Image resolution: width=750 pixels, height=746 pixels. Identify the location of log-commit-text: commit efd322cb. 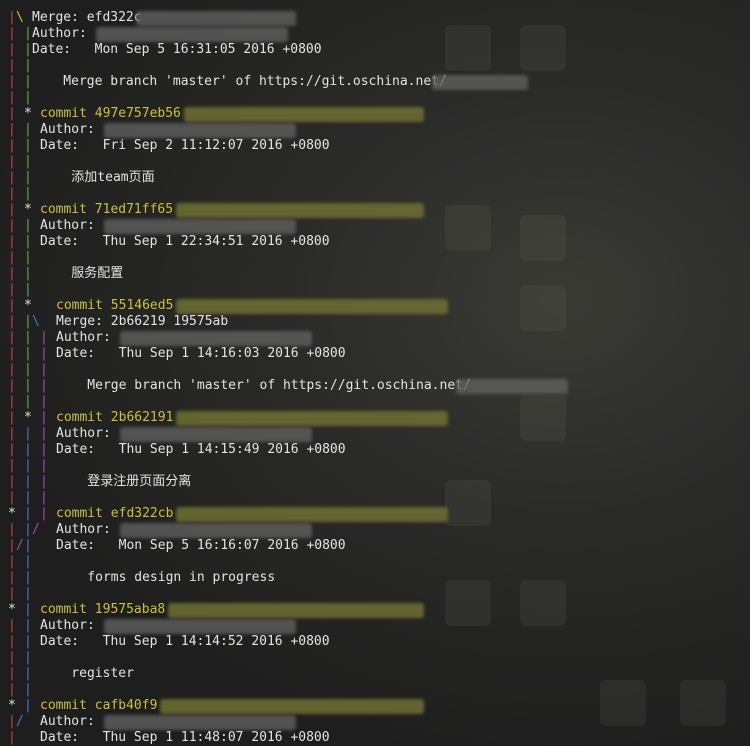
(115, 513).